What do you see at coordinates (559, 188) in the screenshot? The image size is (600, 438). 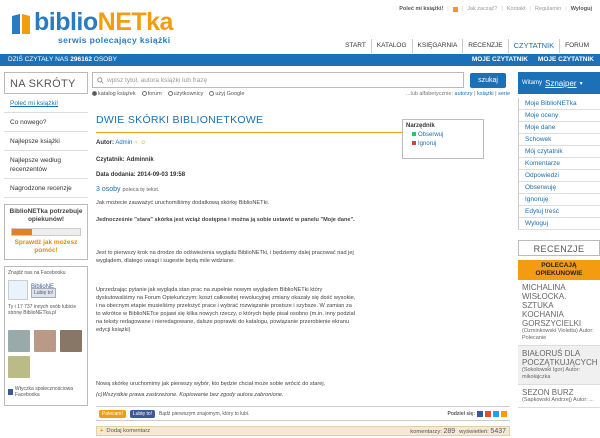 I see `menu-observing: Obserwuję` at bounding box center [559, 188].